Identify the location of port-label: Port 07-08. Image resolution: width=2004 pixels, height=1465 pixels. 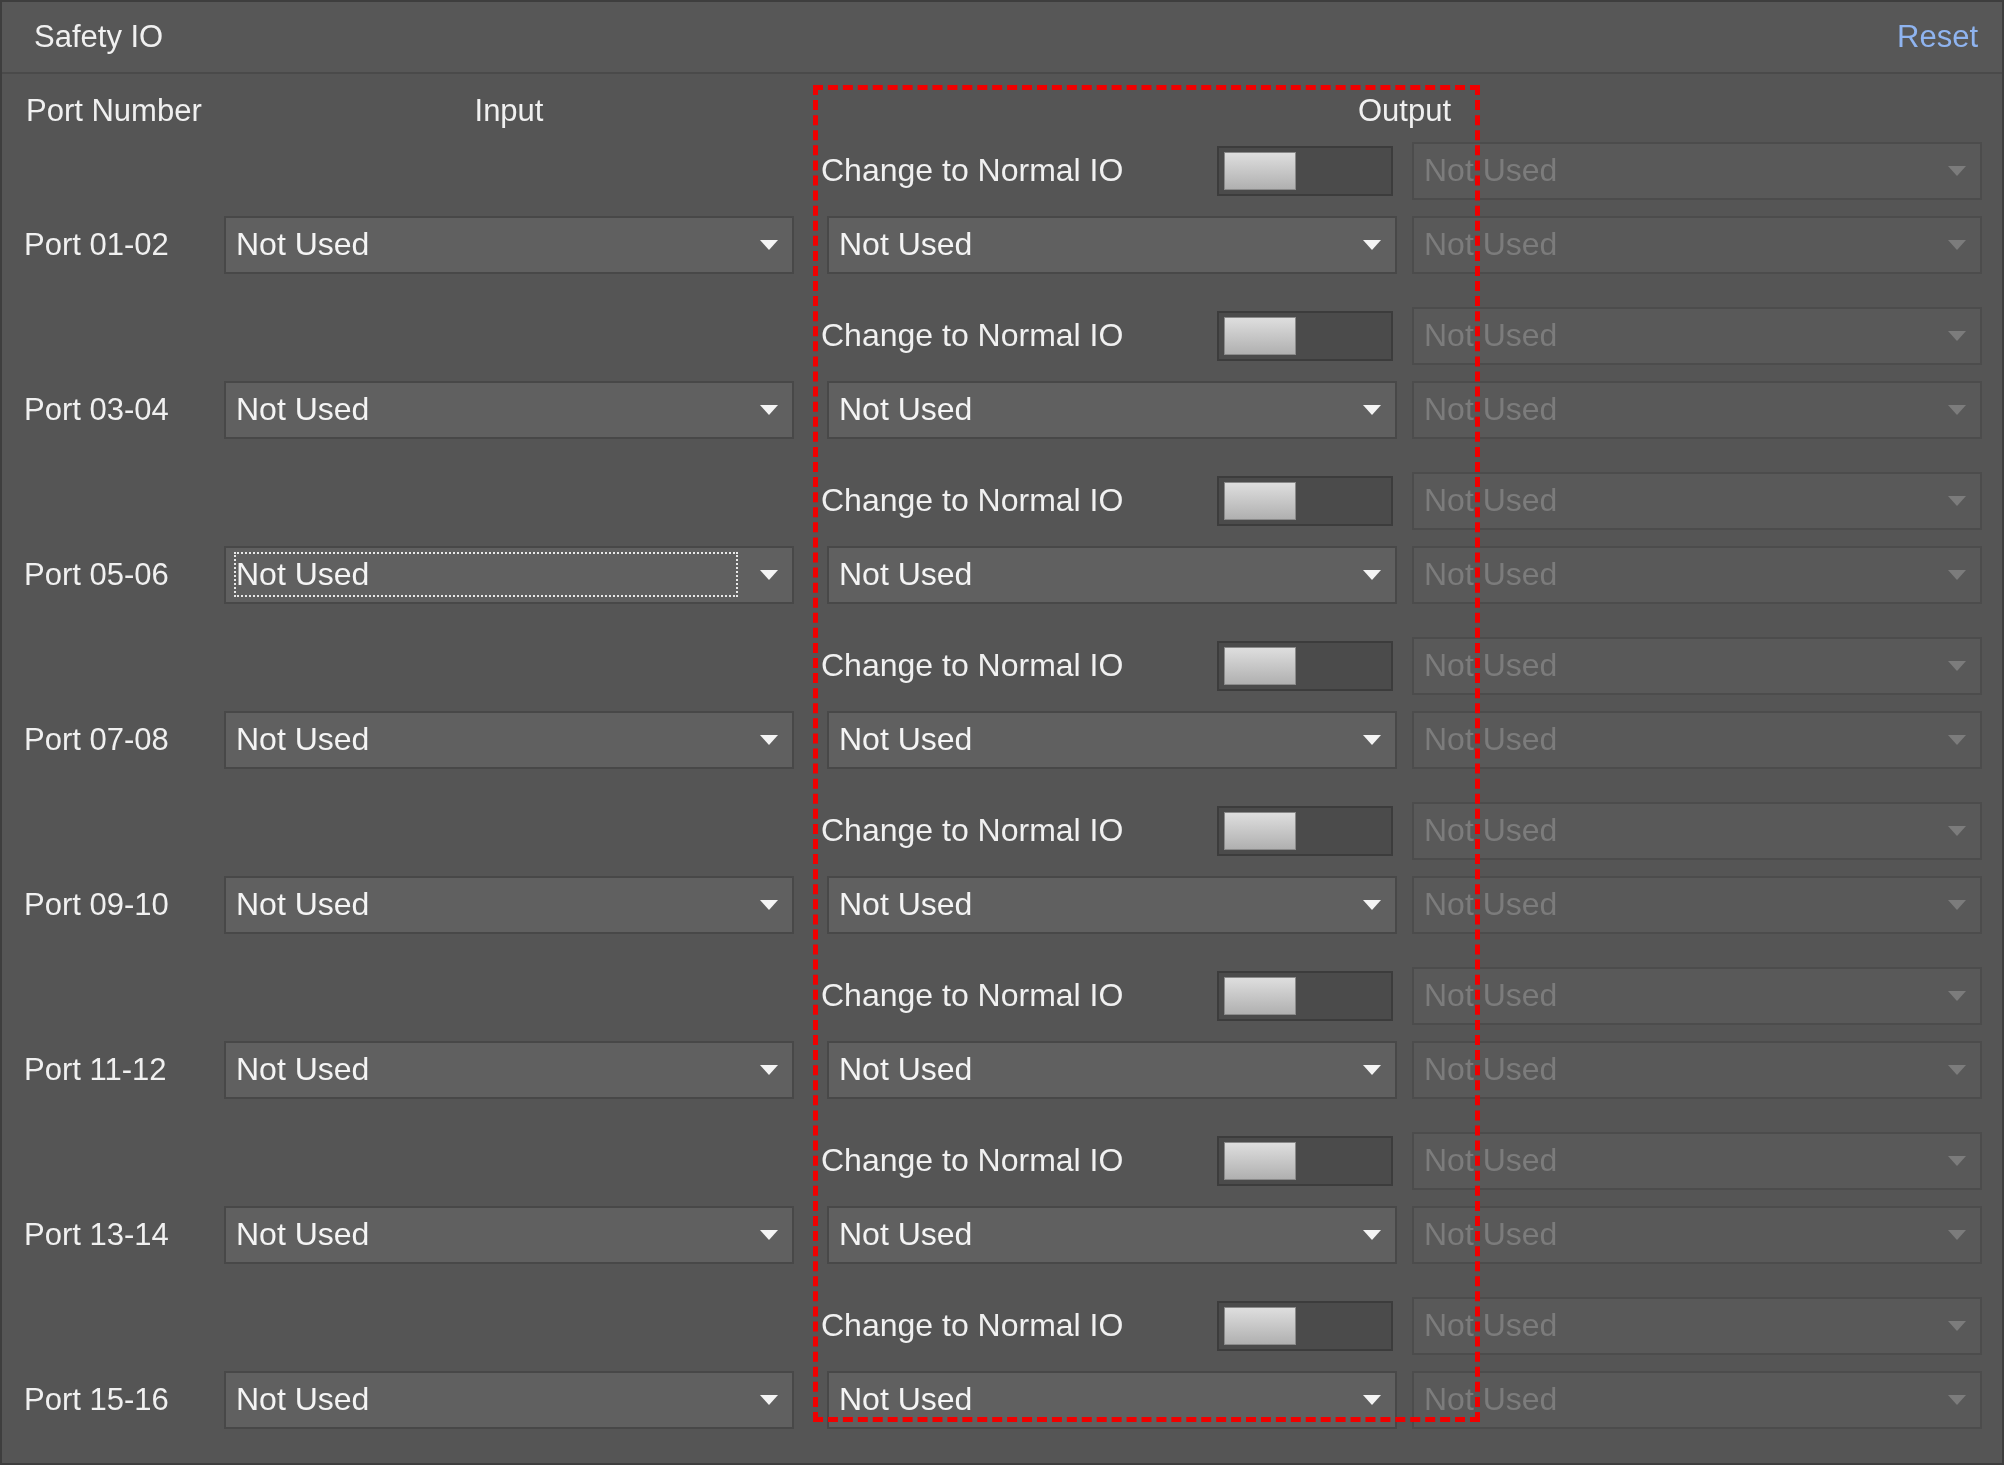
(96, 739).